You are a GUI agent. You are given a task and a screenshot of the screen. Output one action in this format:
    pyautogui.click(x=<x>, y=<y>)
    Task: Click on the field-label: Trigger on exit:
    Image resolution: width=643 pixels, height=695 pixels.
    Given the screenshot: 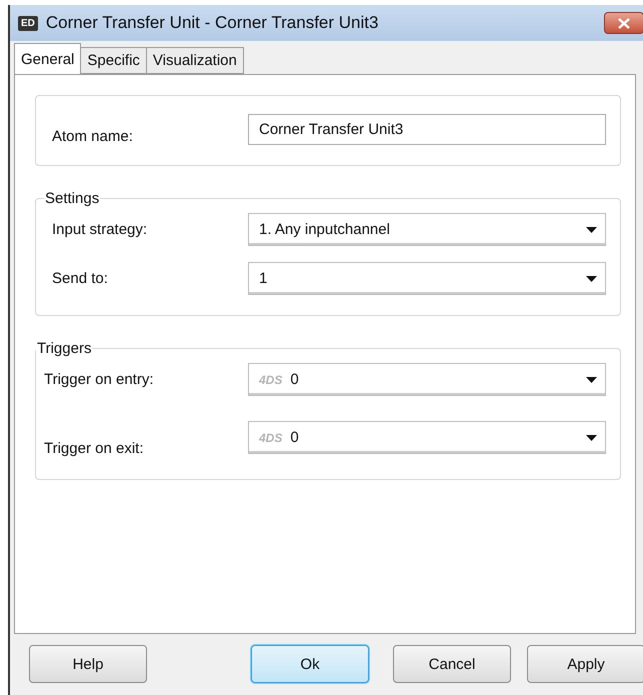 What is the action you would take?
    pyautogui.click(x=94, y=448)
    